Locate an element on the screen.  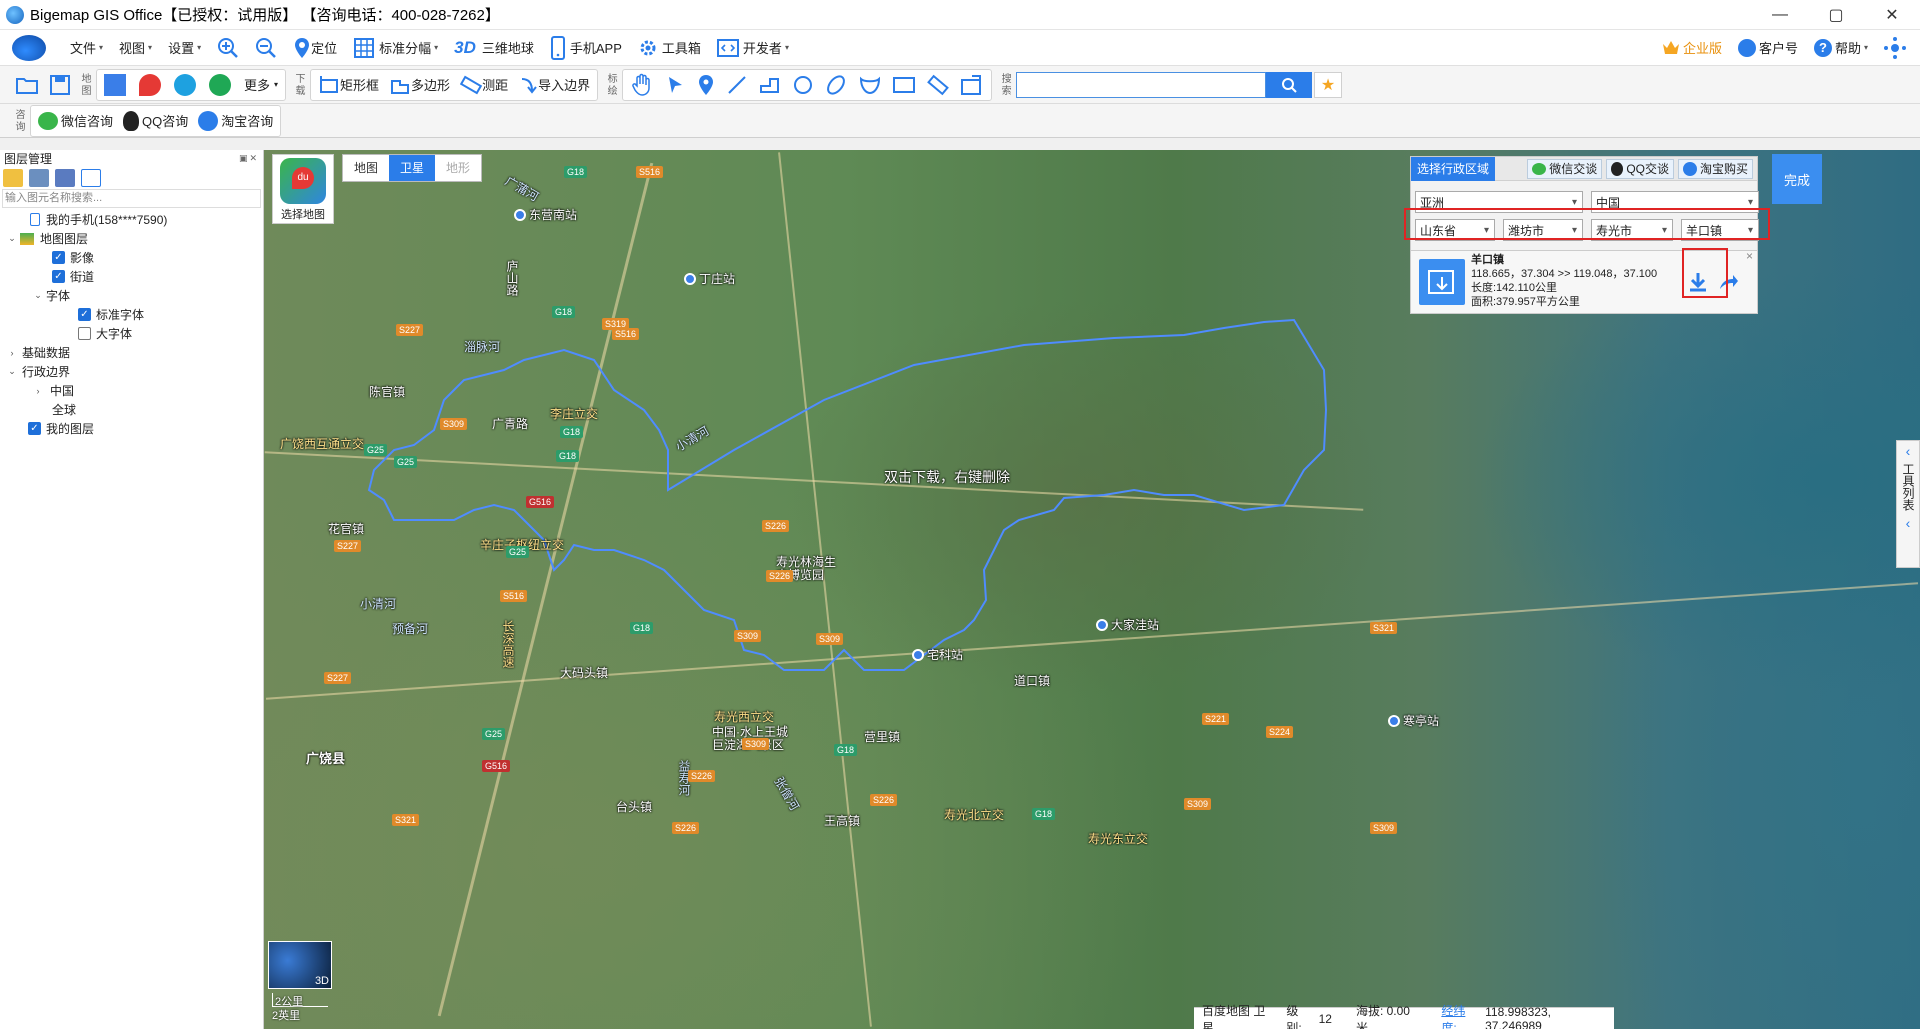
station-label: 东营南站 is located at coordinates (545, 214).